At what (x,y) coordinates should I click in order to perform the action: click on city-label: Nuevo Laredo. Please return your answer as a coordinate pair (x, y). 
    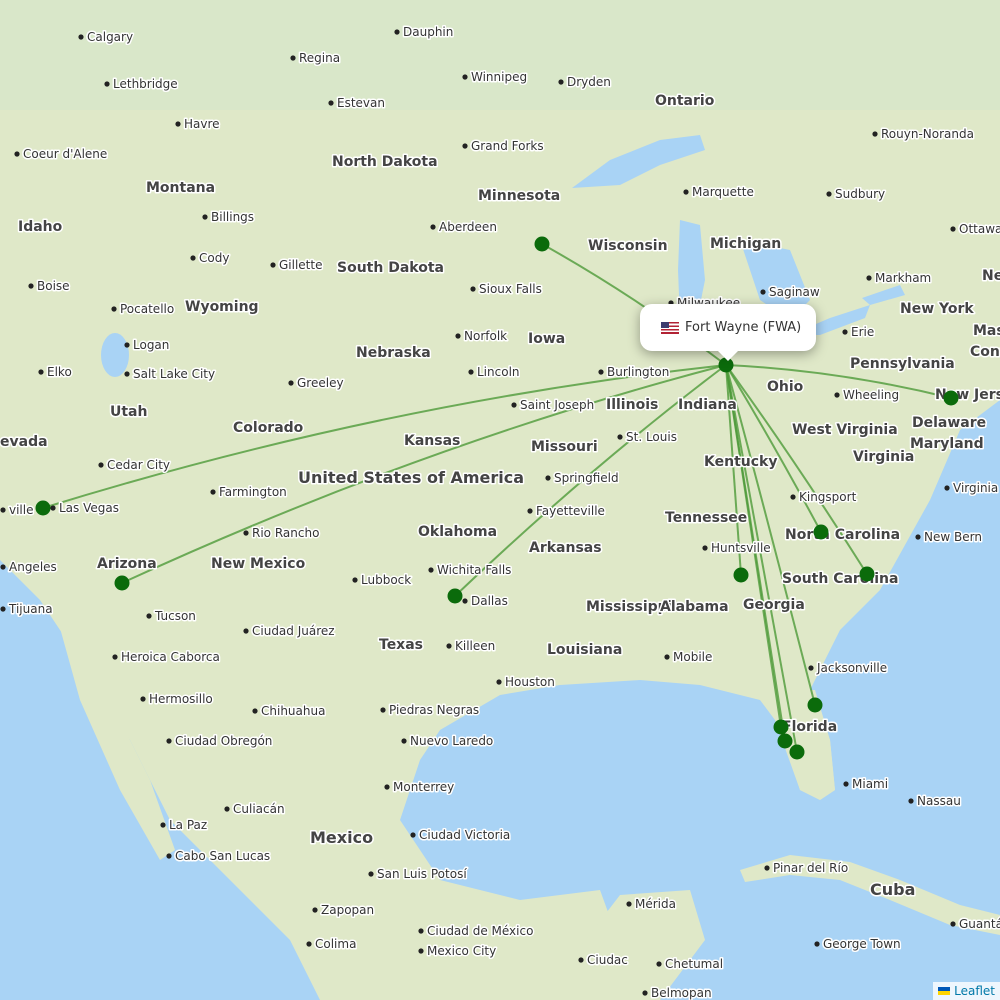
    Looking at the image, I should click on (451, 741).